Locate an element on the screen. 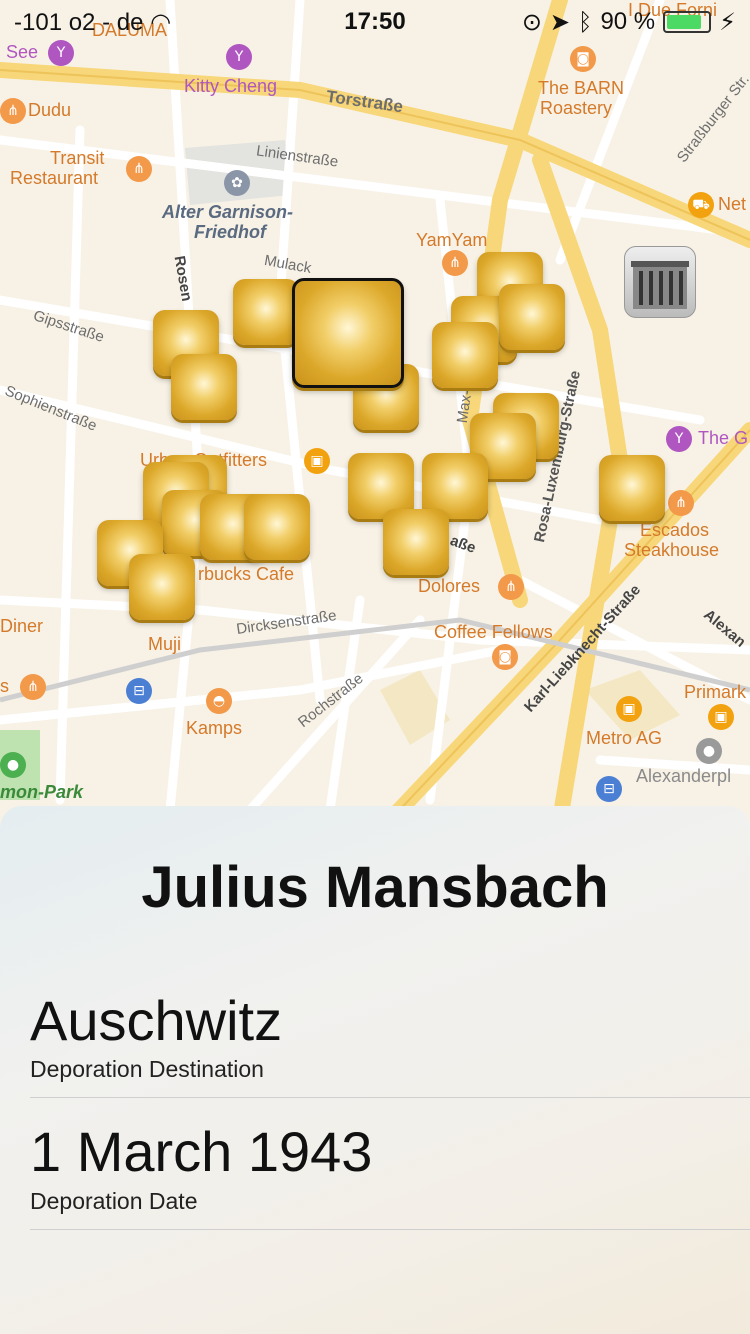  status-bar: -101 o2 - de ◠ 17:50 ⊙ ➤ ᛒ 90 % ⚡ is located at coordinates (375, 20).